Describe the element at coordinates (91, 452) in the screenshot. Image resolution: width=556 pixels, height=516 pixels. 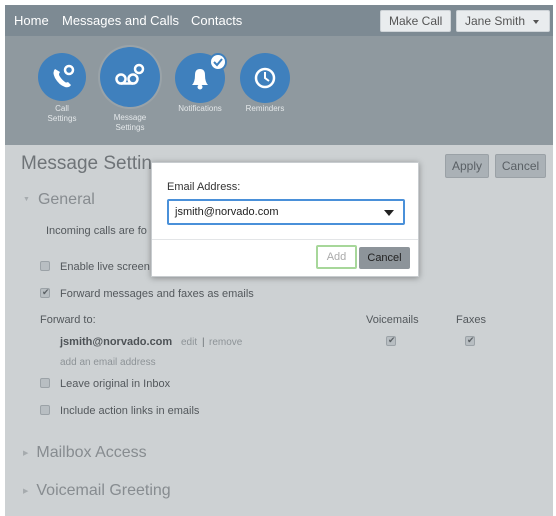
I see `section-mailbox-access-label: Mailbox Access` at that location.